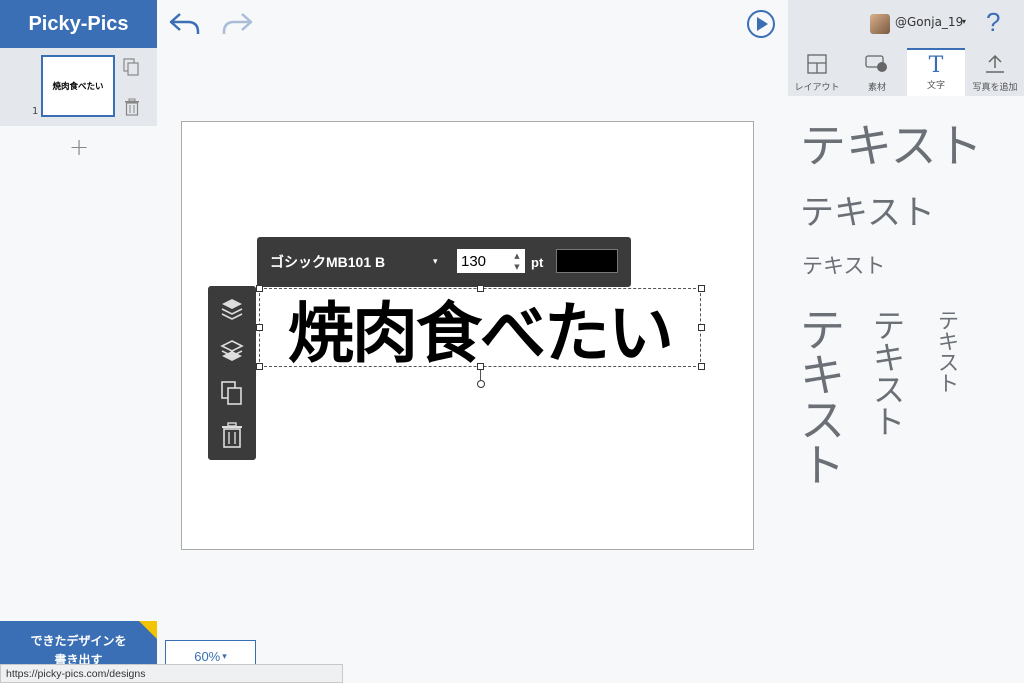  Describe the element at coordinates (237, 26) in the screenshot. I see `redo-icon` at that location.